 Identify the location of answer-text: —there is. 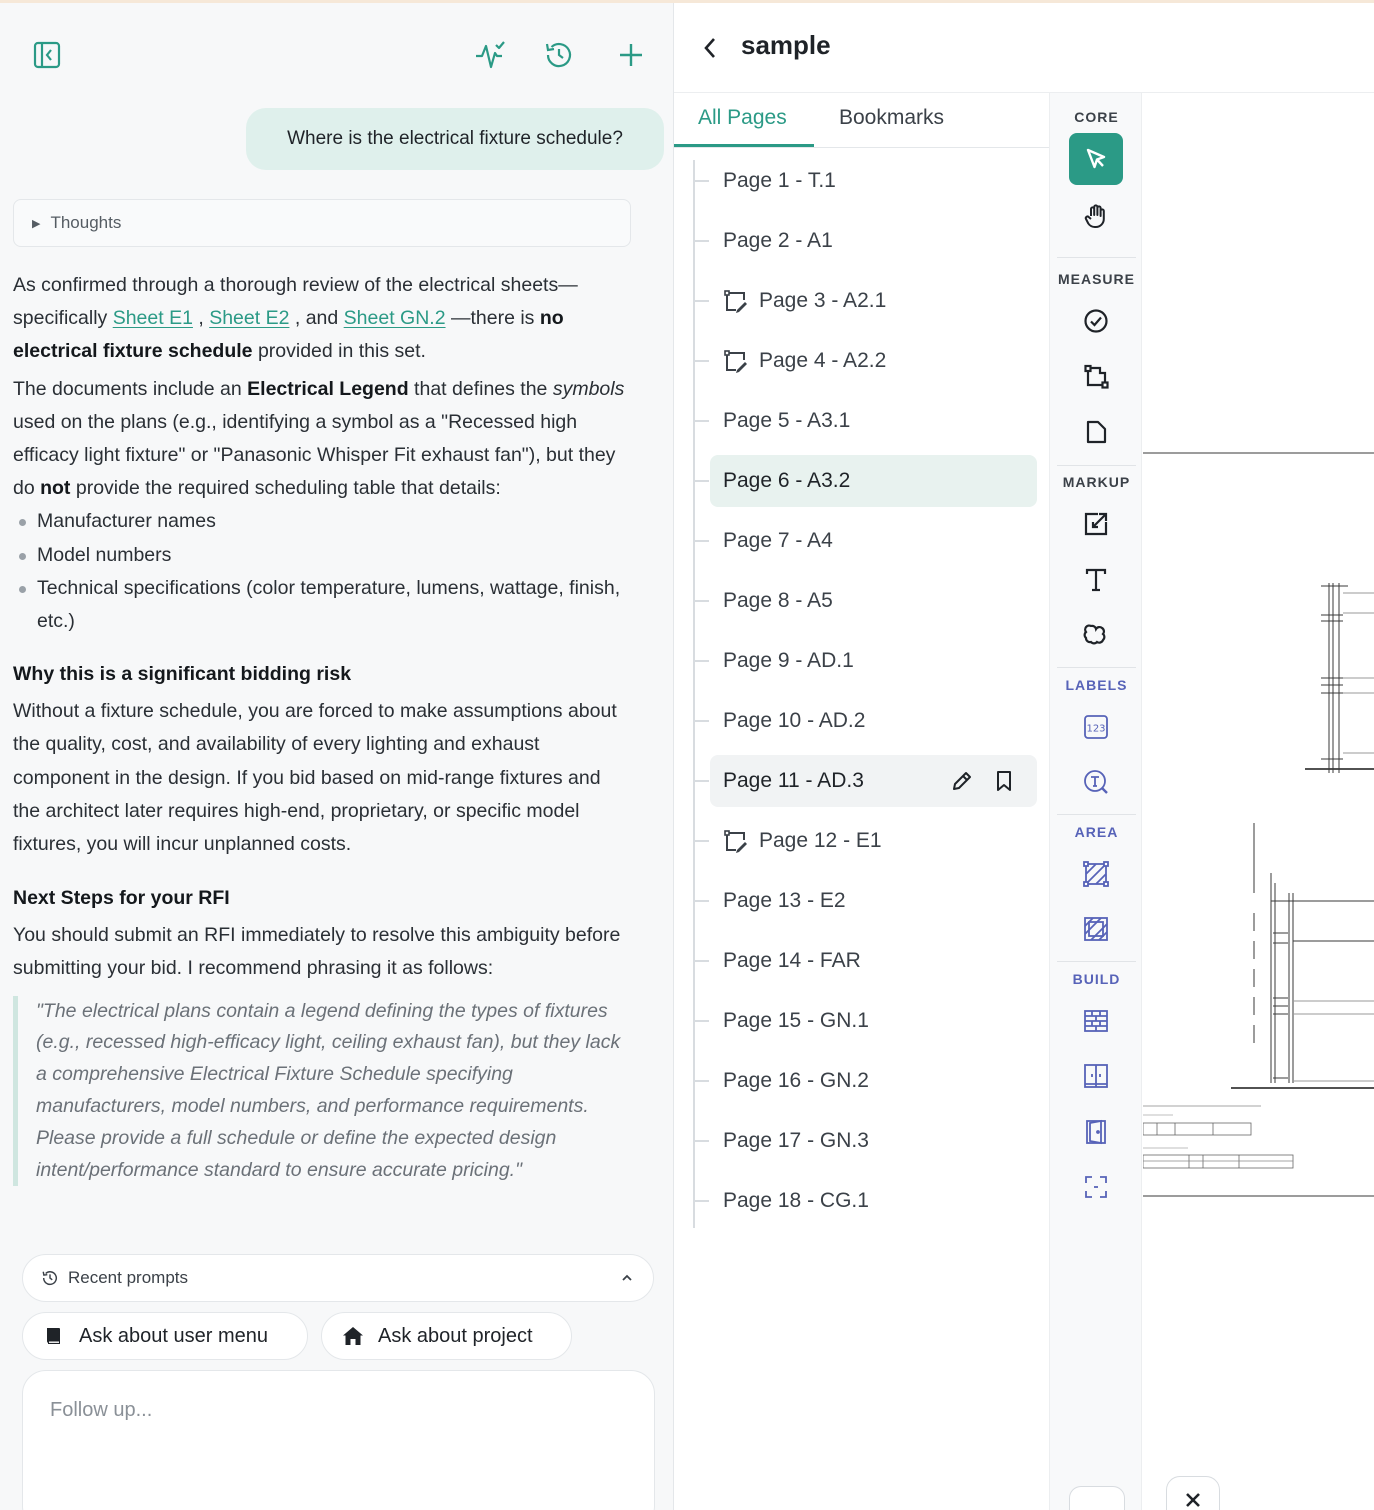
(492, 318).